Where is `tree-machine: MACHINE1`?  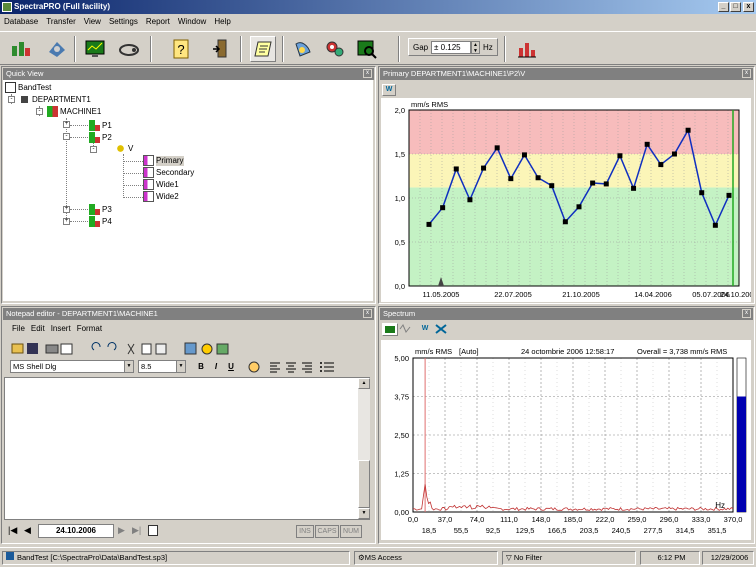 tree-machine: MACHINE1 is located at coordinates (74, 111).